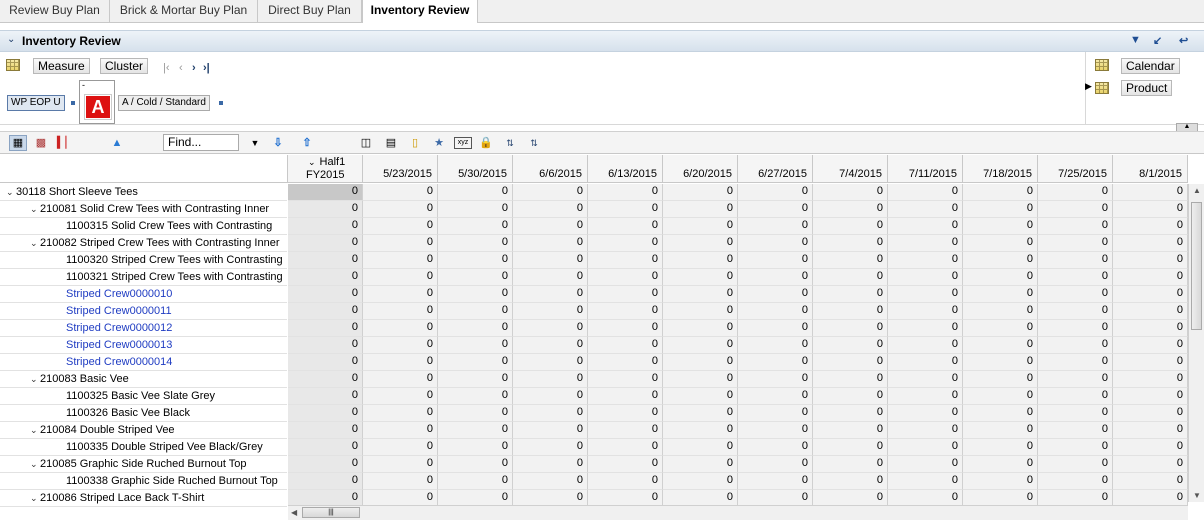 The height and width of the screenshot is (520, 1204). What do you see at coordinates (119, 362) in the screenshot?
I see `row-label: Striped Crew0000014` at bounding box center [119, 362].